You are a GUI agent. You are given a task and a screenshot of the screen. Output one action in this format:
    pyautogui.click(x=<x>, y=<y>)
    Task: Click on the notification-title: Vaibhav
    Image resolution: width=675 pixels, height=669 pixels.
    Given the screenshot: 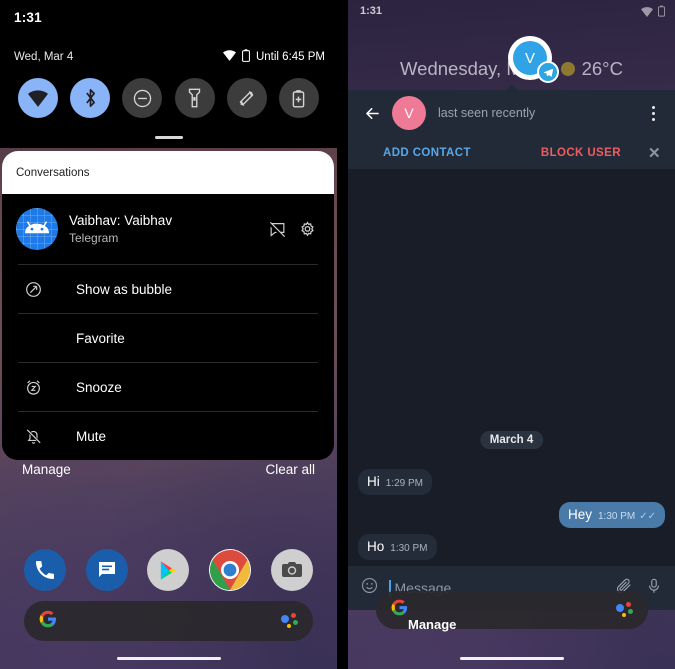 What is the action you would take?
    pyautogui.click(x=121, y=220)
    